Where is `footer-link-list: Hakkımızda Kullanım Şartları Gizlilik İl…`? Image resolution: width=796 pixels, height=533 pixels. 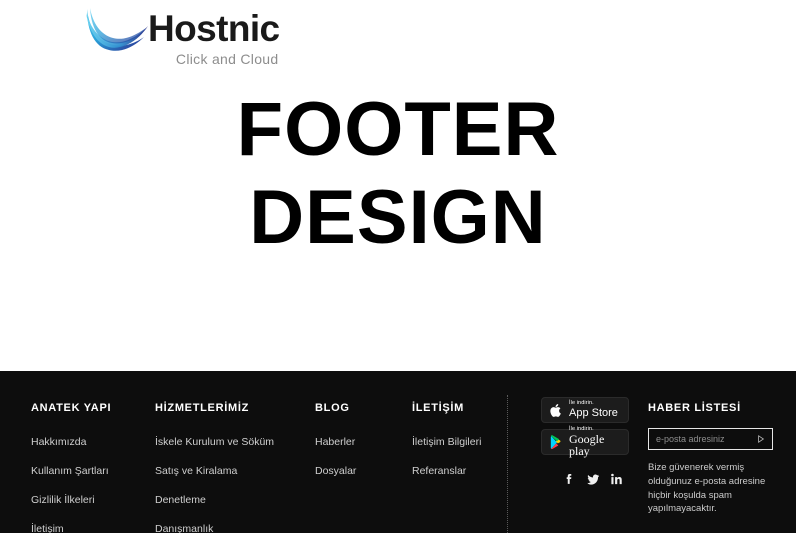
footer-link-list: Hakkımızda Kullanım Şartları Gizlilik İl… is located at coordinates (71, 482).